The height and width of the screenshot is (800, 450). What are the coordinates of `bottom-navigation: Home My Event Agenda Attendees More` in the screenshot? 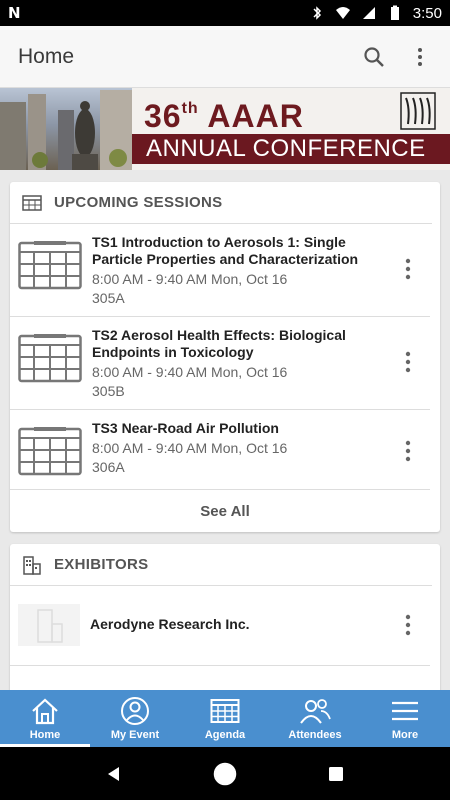 It's located at (225, 718).